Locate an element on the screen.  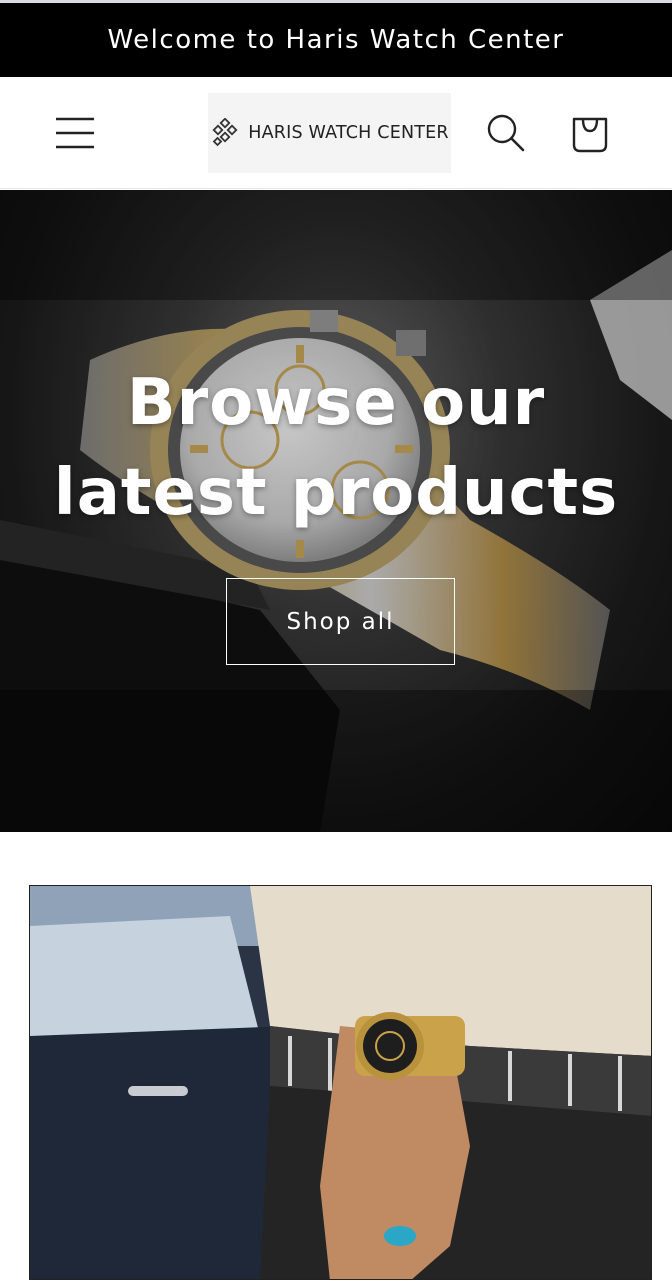
store-logo: HARIS WATCH CENTER is located at coordinates (329, 133).